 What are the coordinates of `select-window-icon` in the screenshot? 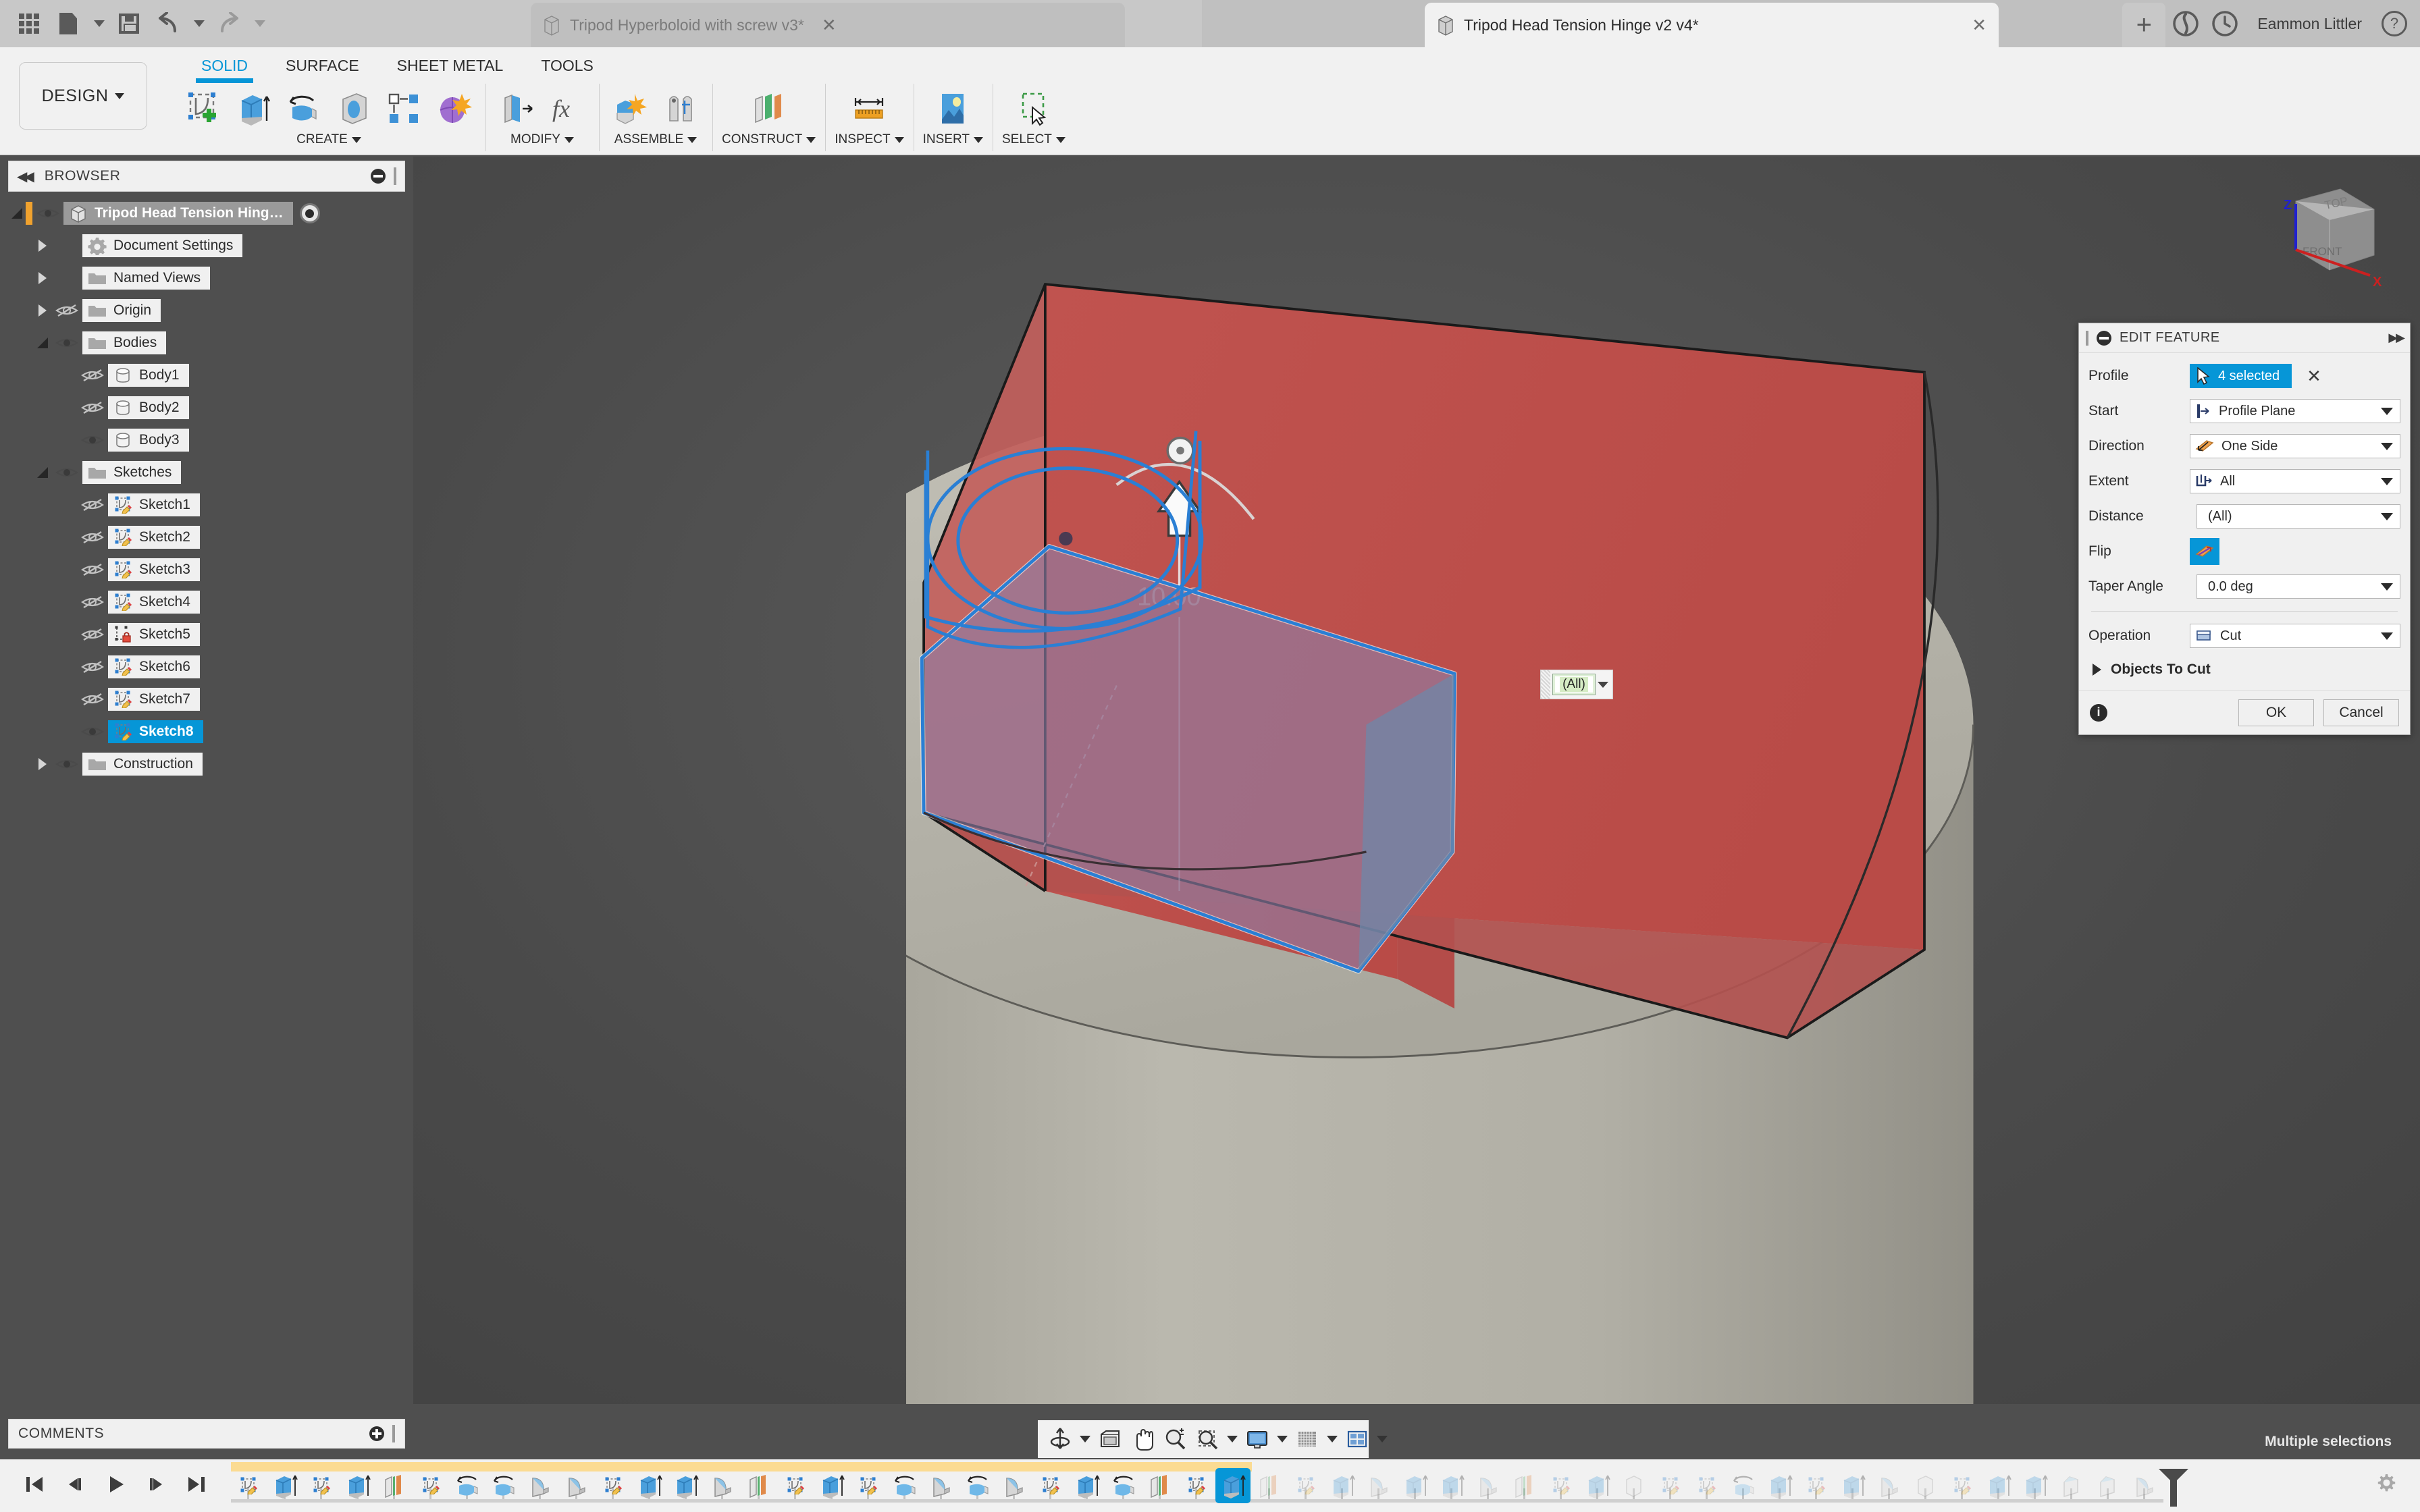 It's located at (1033, 108).